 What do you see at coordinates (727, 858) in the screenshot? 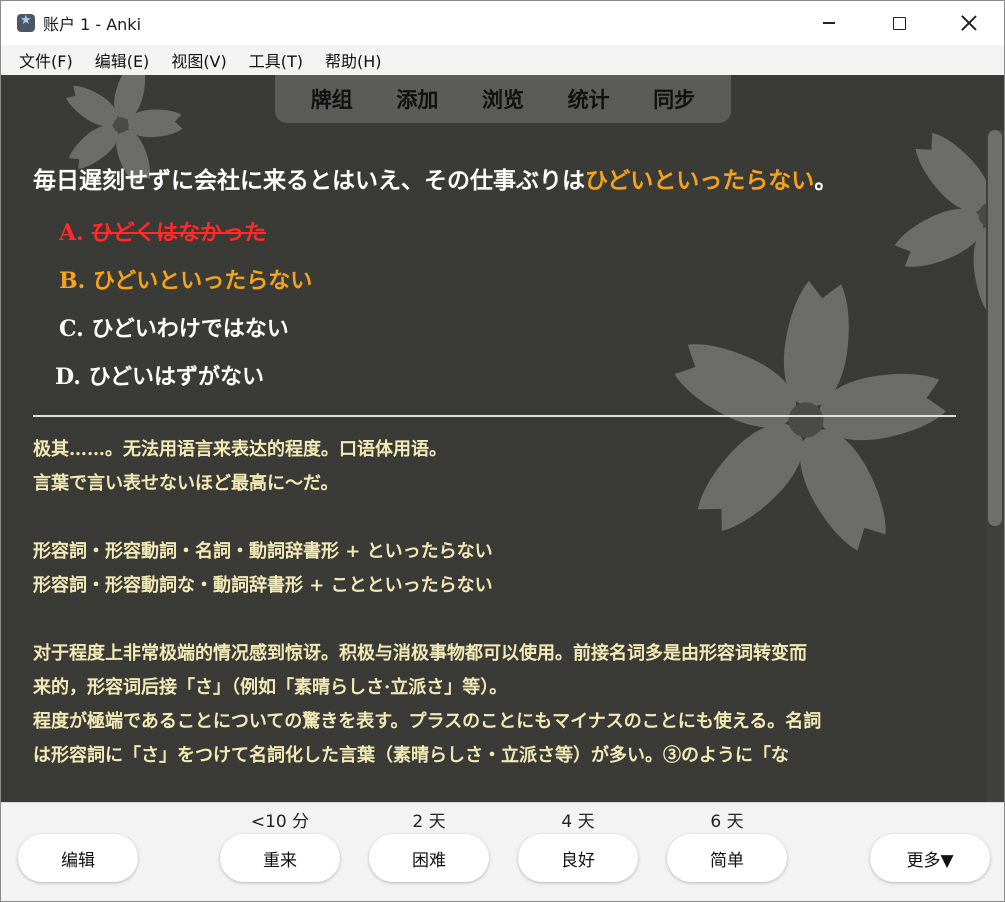
I see `easy-button: 简单` at bounding box center [727, 858].